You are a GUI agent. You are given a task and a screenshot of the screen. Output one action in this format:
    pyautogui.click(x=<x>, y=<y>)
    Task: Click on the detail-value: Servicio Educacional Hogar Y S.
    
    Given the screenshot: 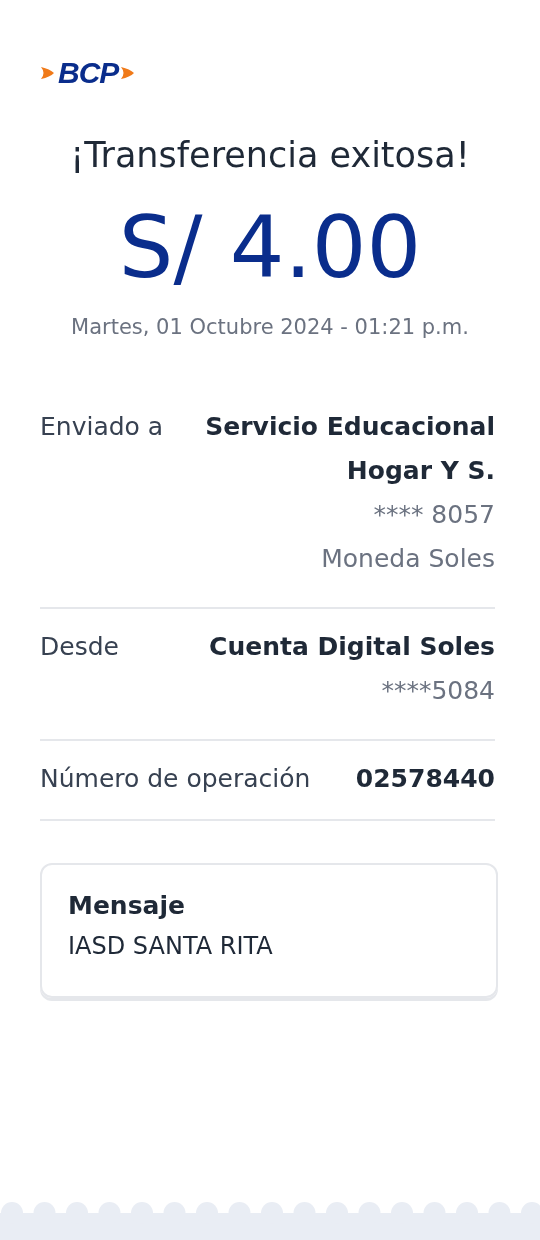 What is the action you would take?
    pyautogui.click(x=349, y=449)
    